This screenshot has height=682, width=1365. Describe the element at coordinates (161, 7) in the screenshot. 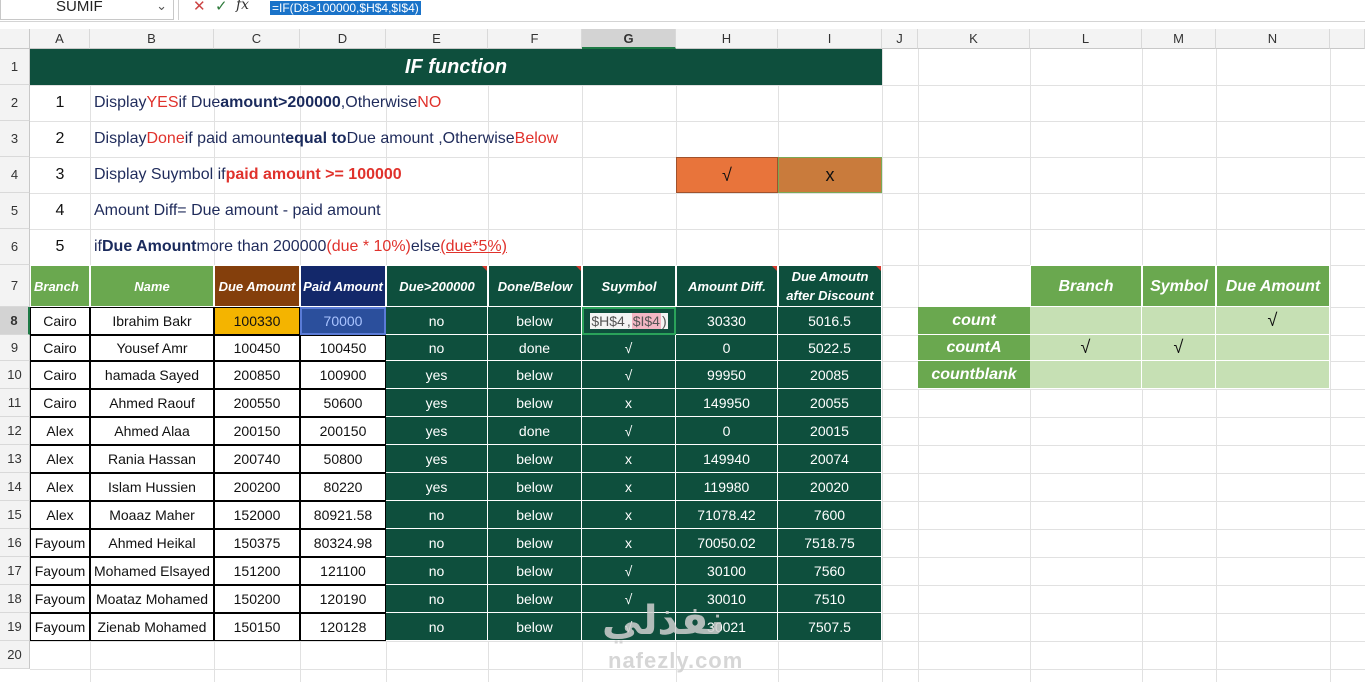

I see `chevron-down-icon: ⌄` at that location.